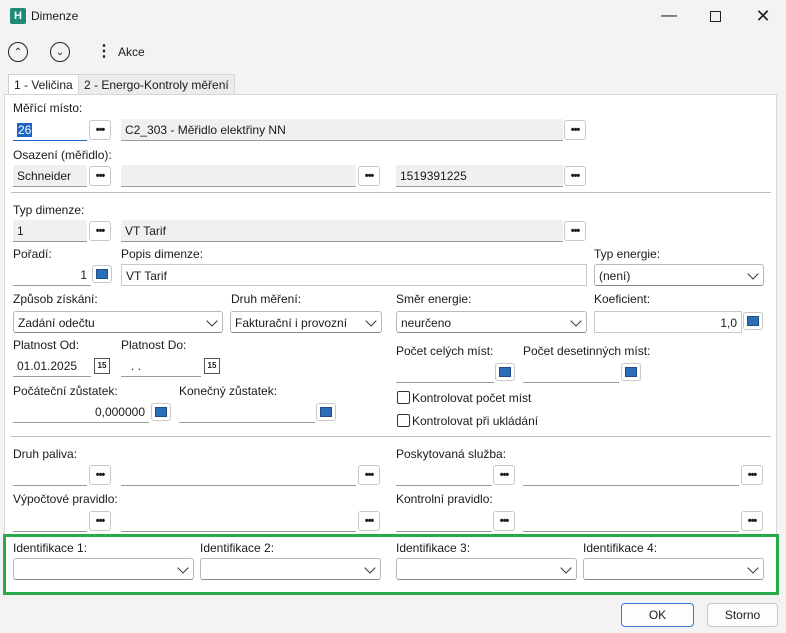  What do you see at coordinates (50, 231) in the screenshot?
I see `typ-dimenze-code: 1` at bounding box center [50, 231].